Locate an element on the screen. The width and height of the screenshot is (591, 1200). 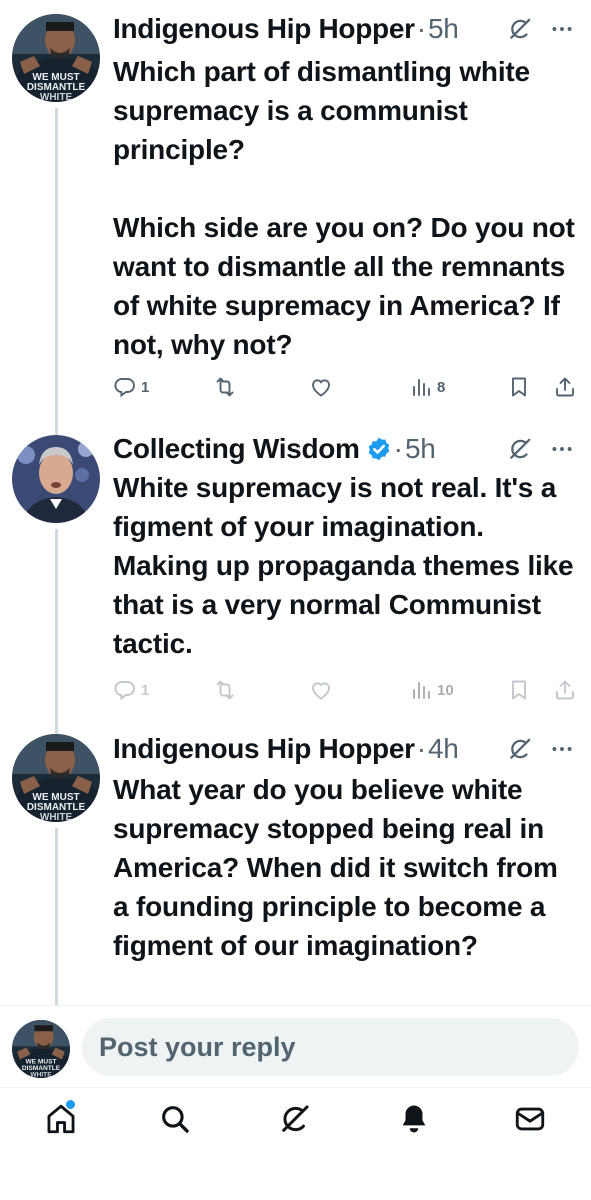
views-button: 10 is located at coordinates (431, 690).